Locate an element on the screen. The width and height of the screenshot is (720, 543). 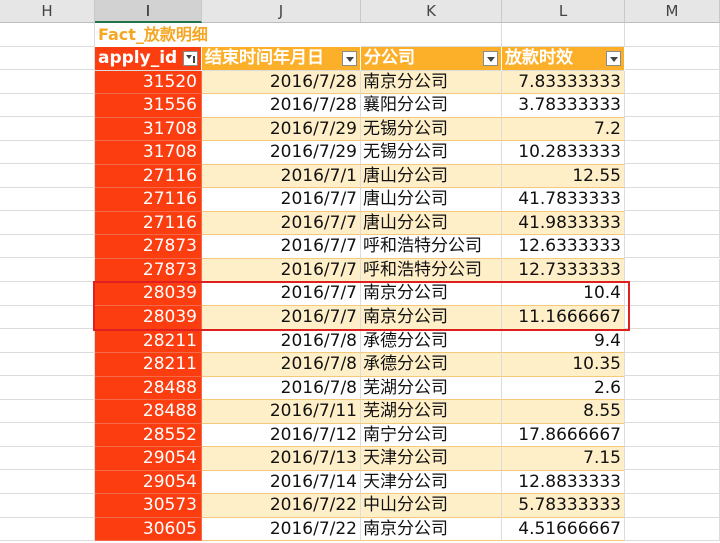
cell-apply-id: 28488 is located at coordinates (148, 388).